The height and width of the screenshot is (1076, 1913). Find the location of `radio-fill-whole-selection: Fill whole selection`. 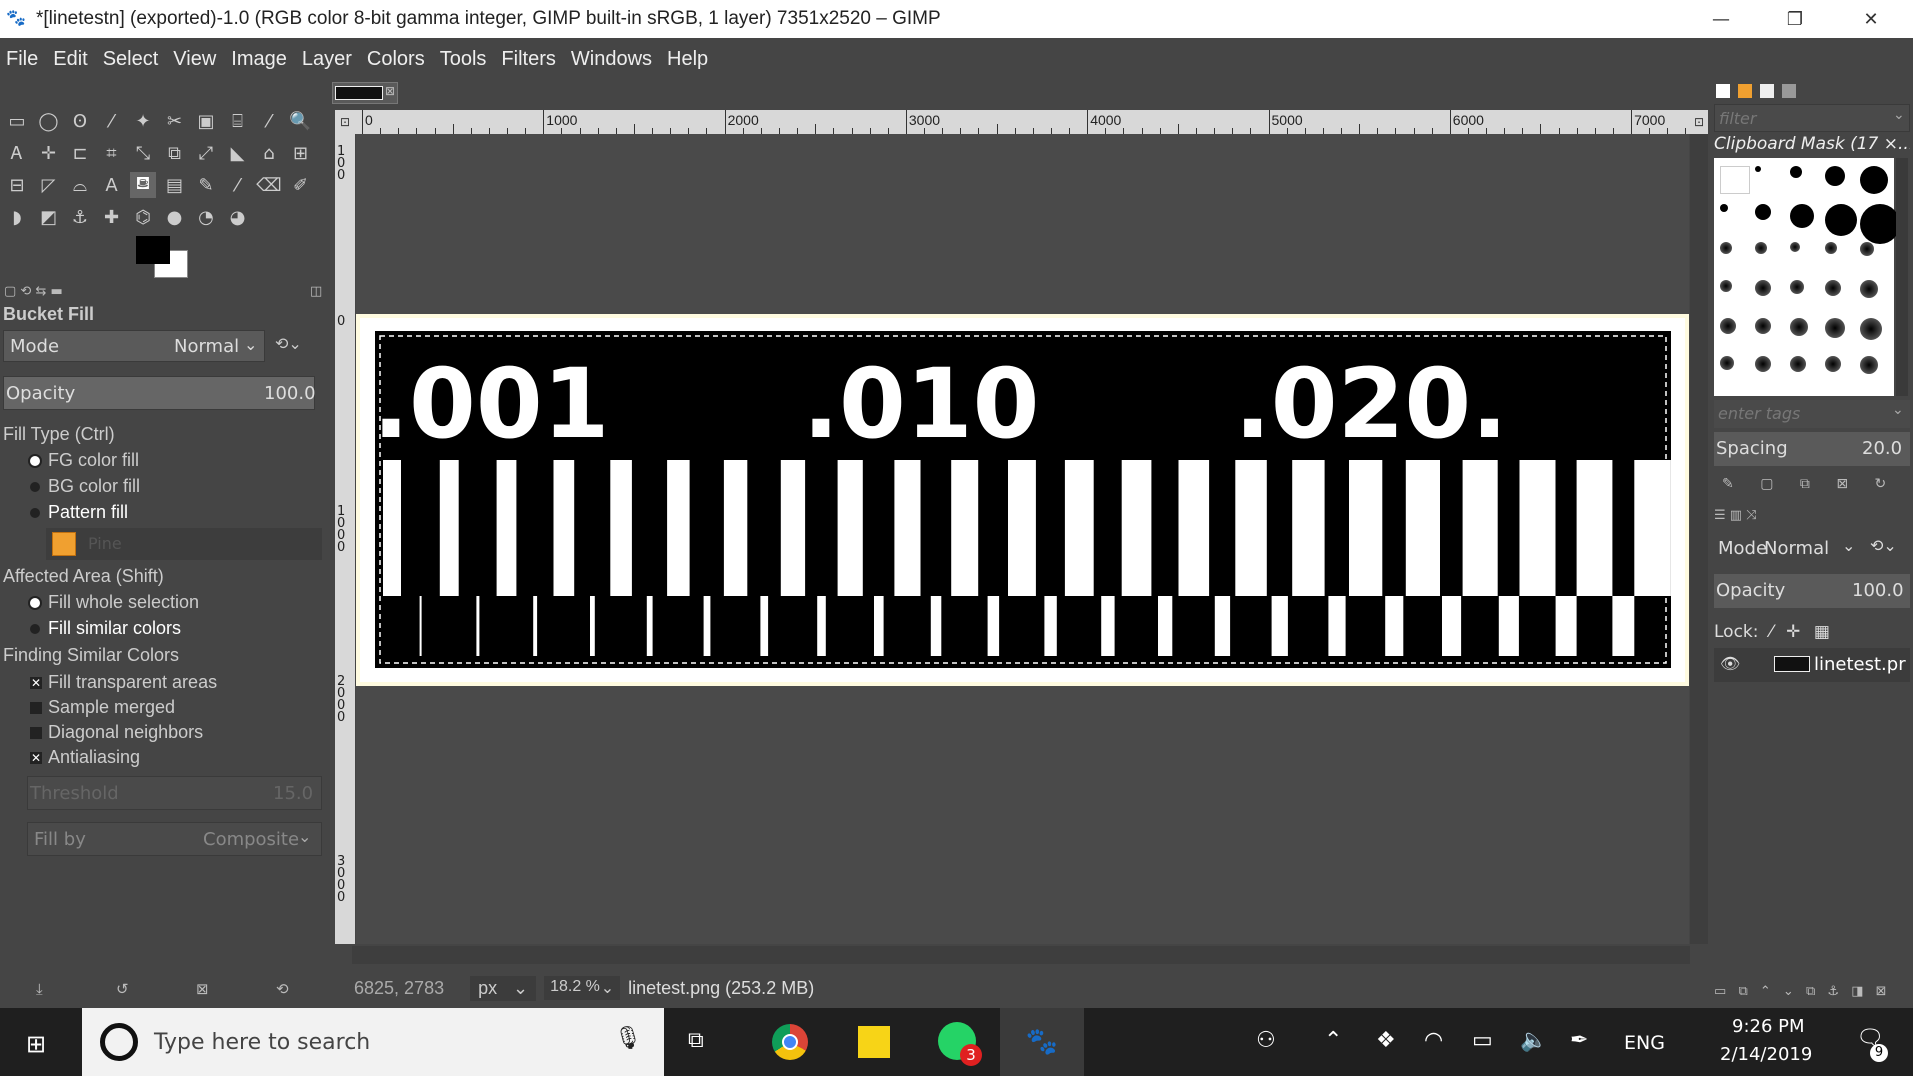

radio-fill-whole-selection: Fill whole selection is located at coordinates (99, 602).